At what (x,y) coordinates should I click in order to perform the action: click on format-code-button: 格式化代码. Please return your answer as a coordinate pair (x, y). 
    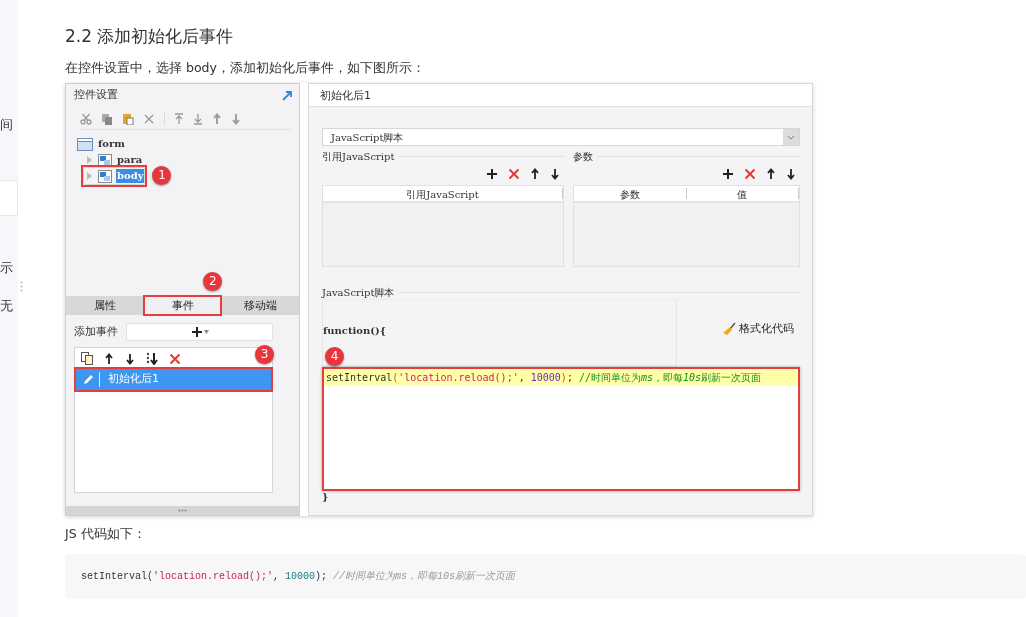
    Looking at the image, I should click on (761, 328).